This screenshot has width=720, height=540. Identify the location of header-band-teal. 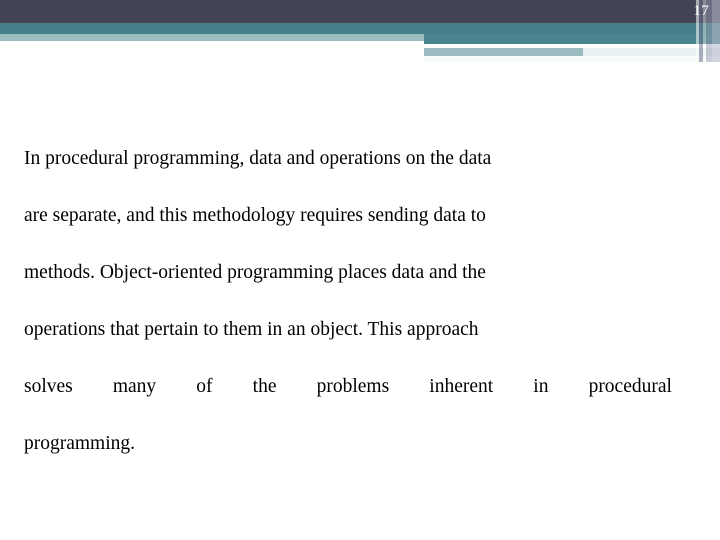
(360, 28).